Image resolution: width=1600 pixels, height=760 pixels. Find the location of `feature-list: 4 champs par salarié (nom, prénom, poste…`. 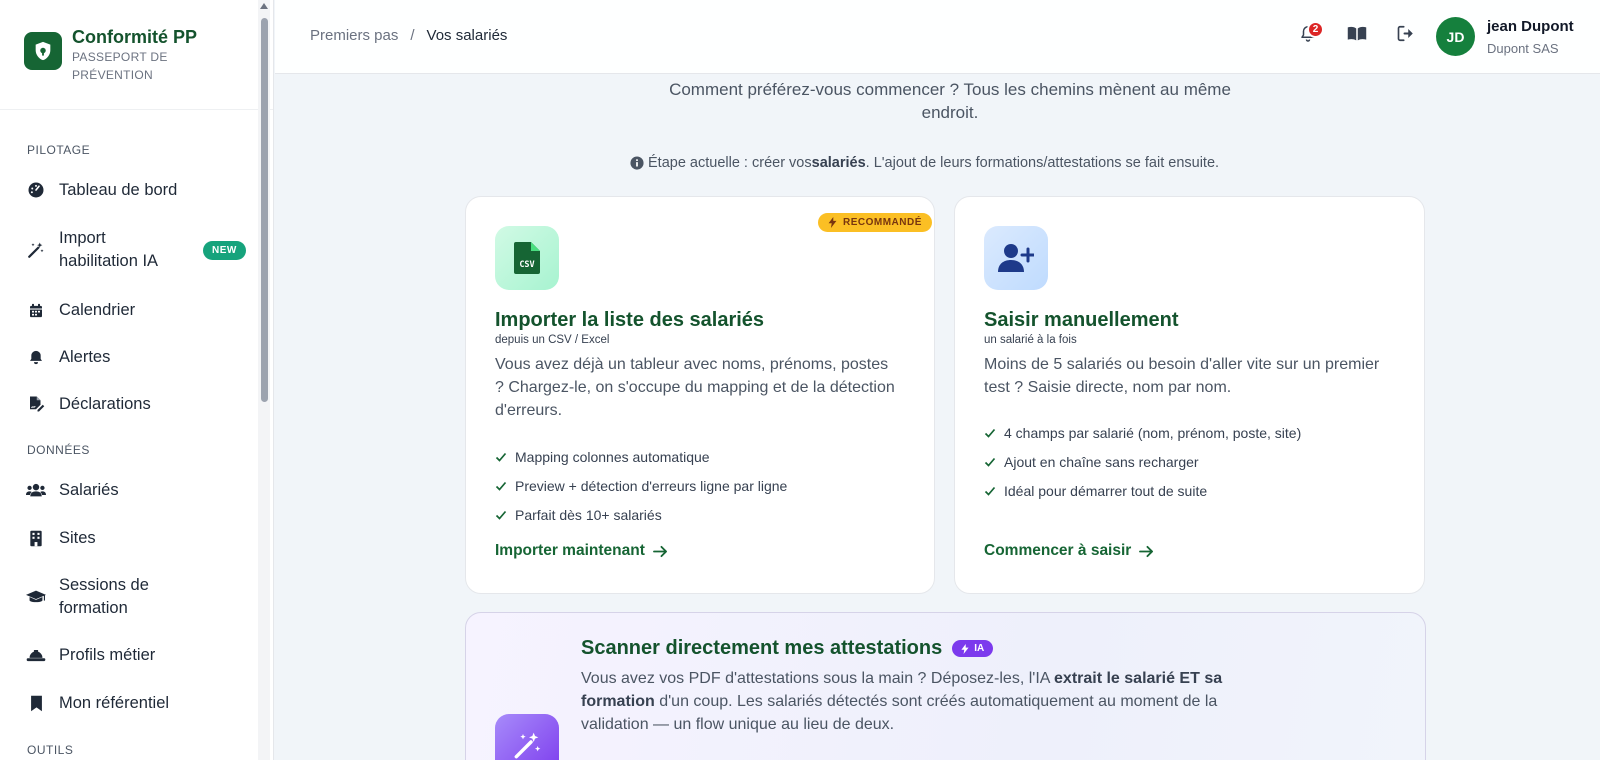

feature-list: 4 champs par salarié (nom, prénom, poste… is located at coordinates (1142, 461).